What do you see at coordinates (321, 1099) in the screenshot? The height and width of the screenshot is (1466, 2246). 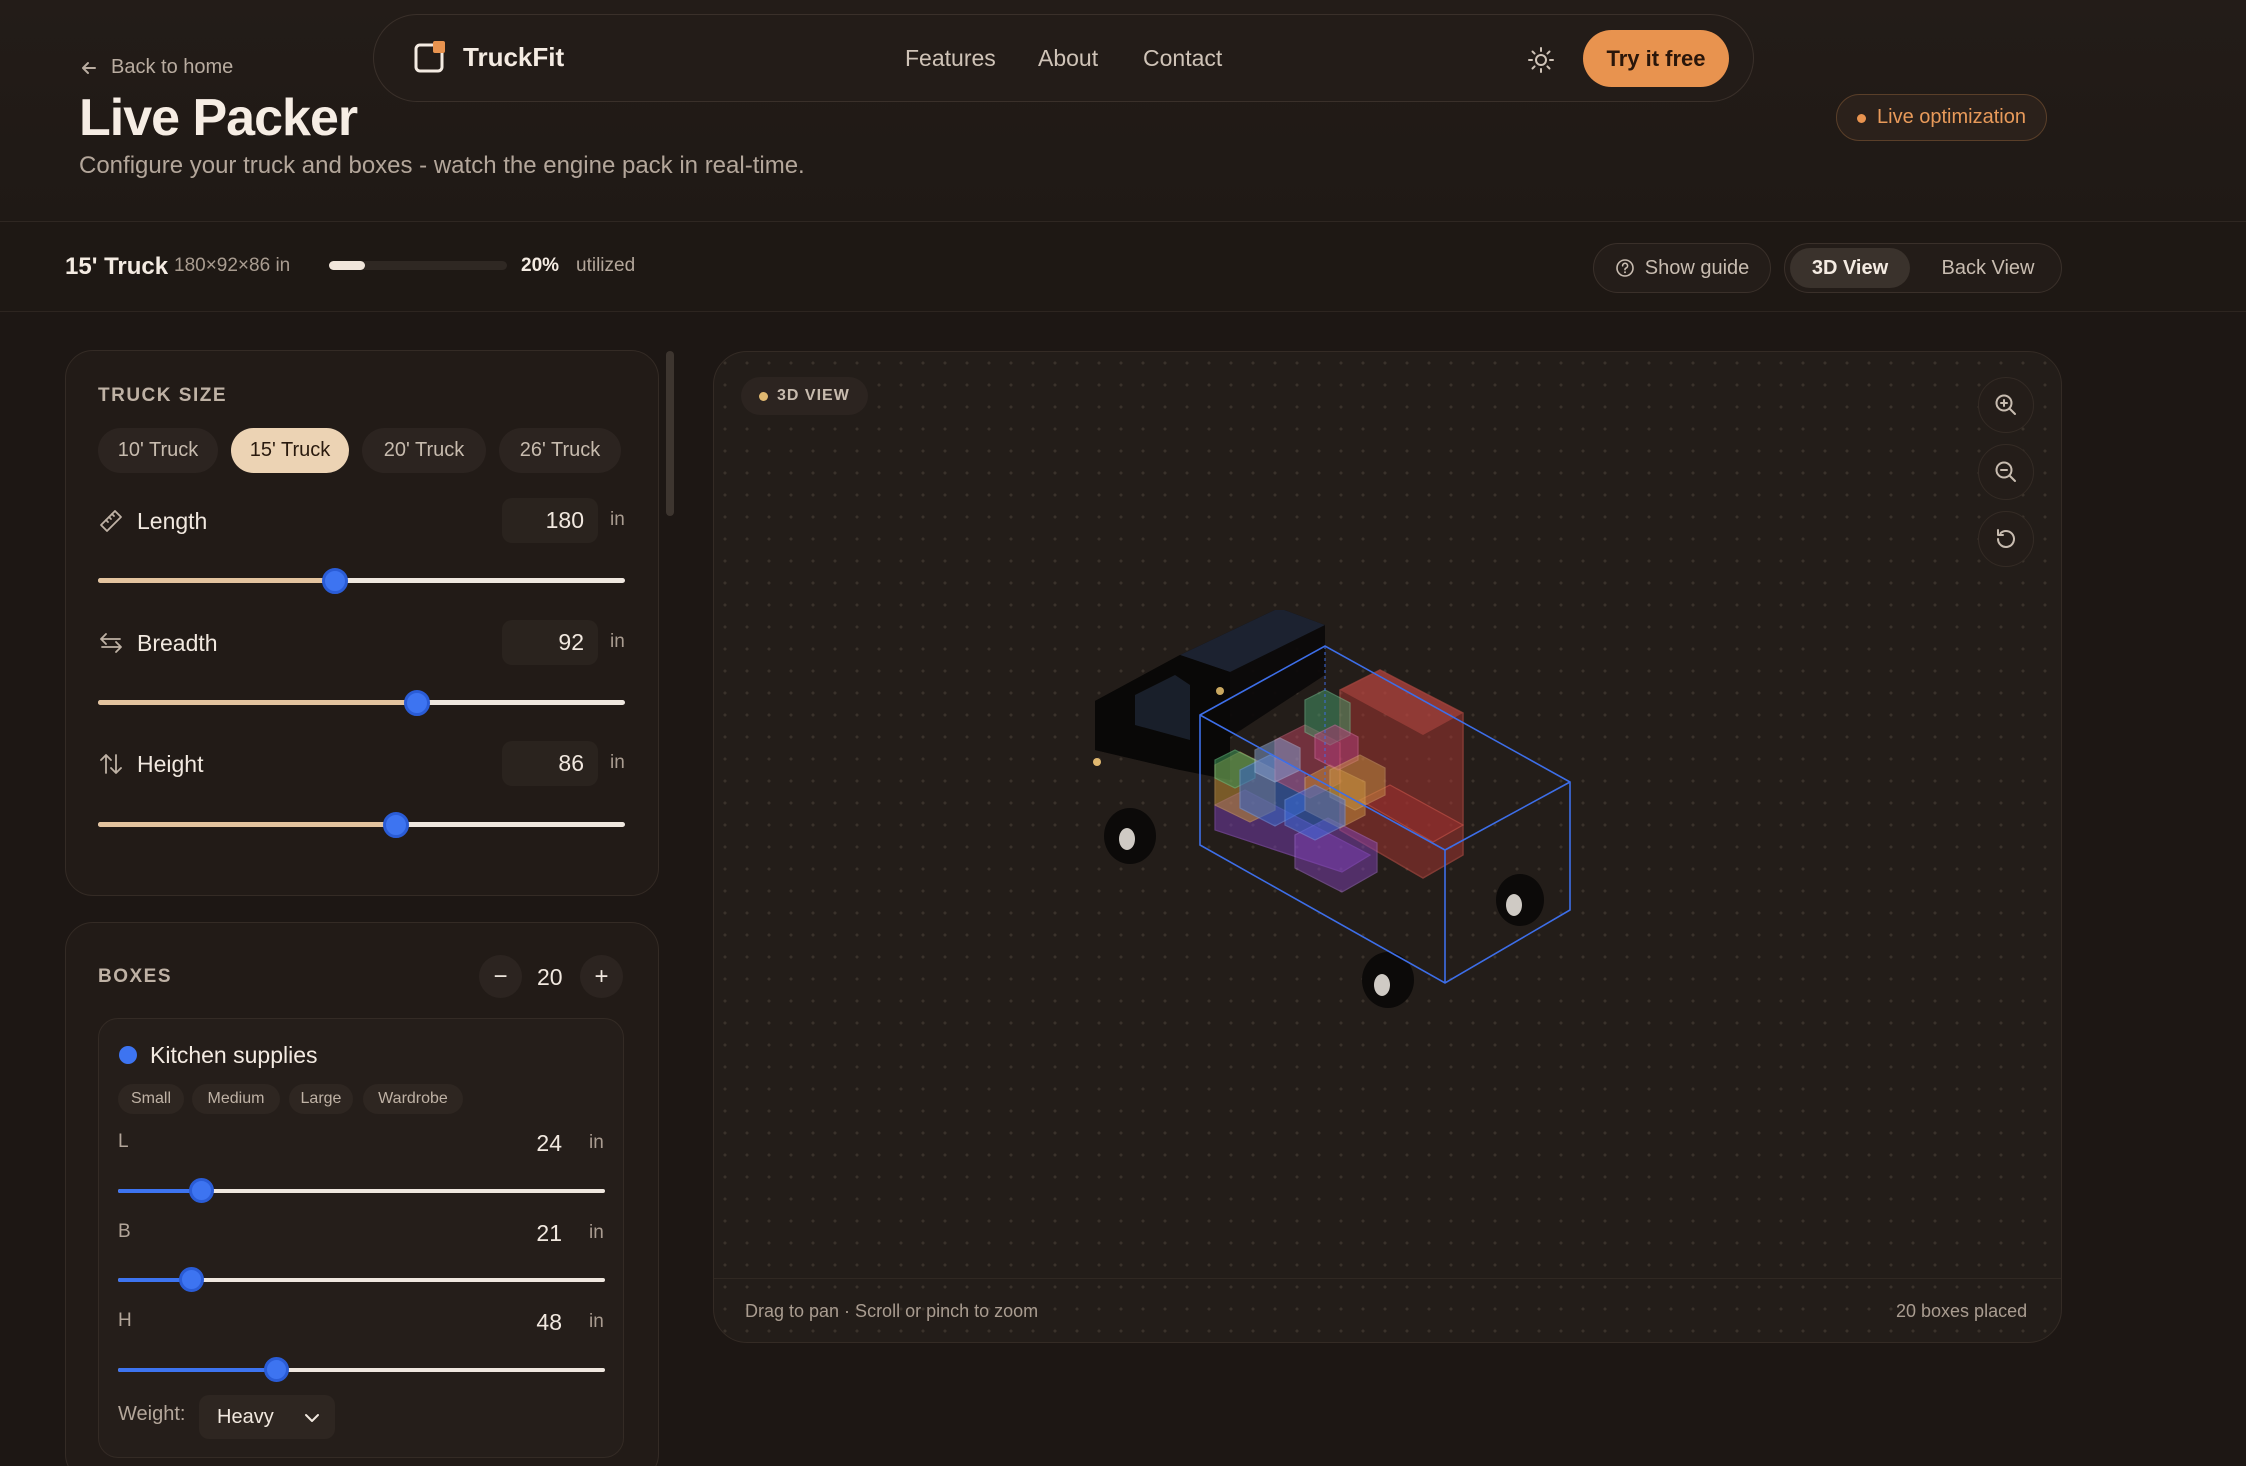 I see `size-chip-large: Large` at bounding box center [321, 1099].